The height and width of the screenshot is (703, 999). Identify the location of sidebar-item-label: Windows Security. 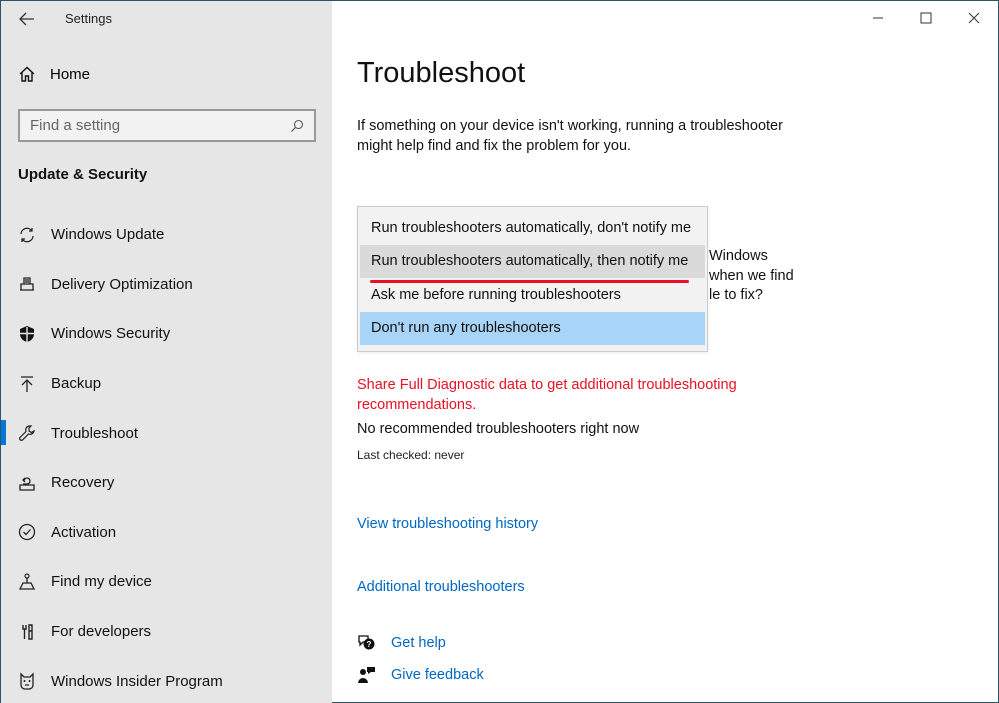
(111, 334).